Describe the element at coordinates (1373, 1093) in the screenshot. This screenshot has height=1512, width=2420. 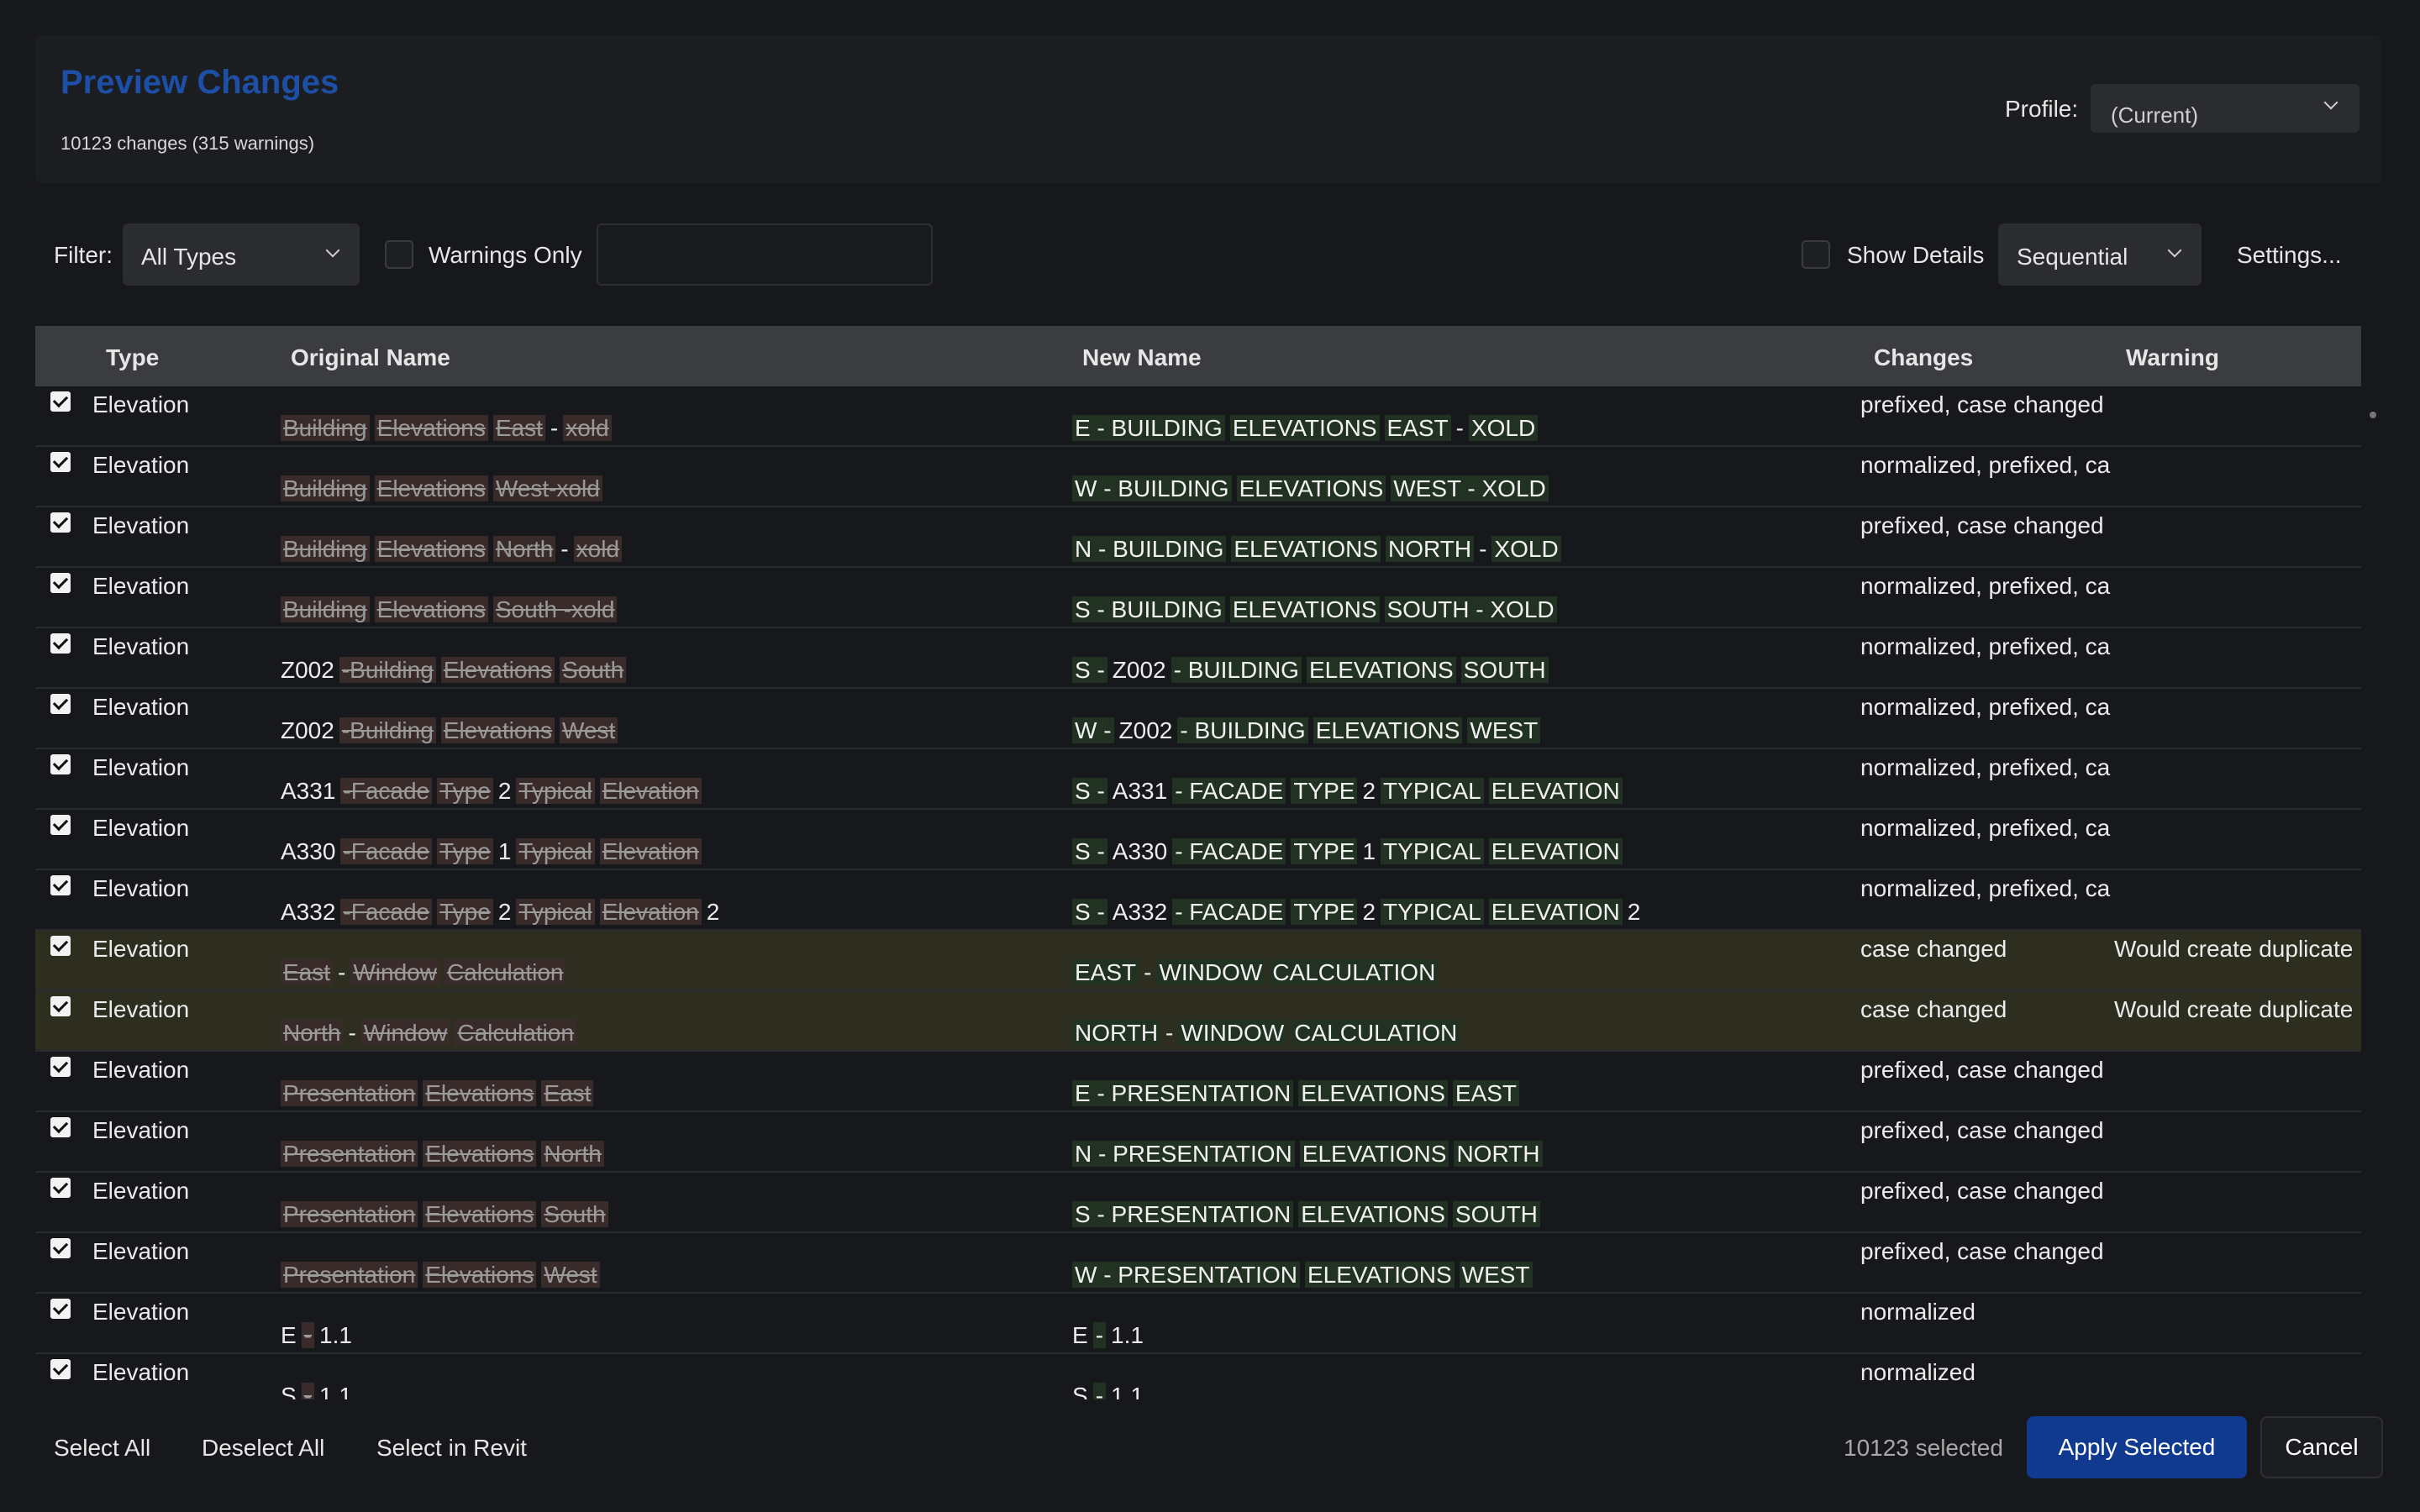
I see `added-token: ELEVATIONS` at that location.